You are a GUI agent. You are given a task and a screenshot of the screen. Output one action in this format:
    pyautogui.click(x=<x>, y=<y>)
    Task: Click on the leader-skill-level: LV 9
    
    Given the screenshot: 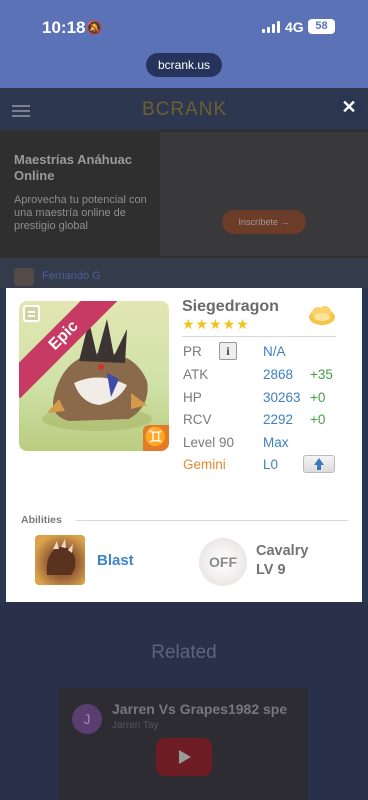 What is the action you would take?
    pyautogui.click(x=271, y=570)
    